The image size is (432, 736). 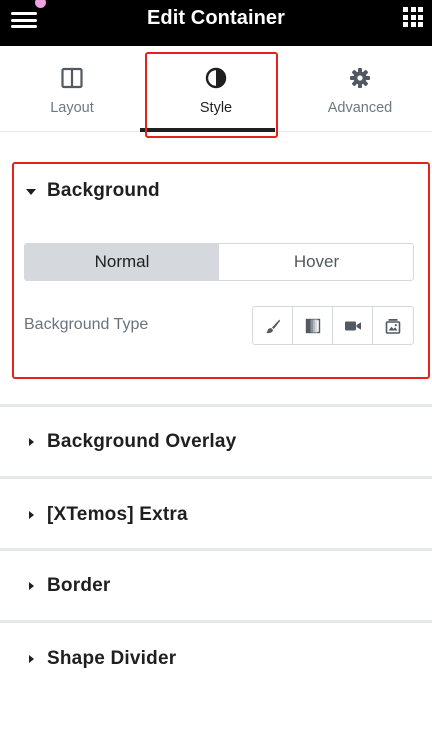 I want to click on section-title: Border, so click(x=79, y=585).